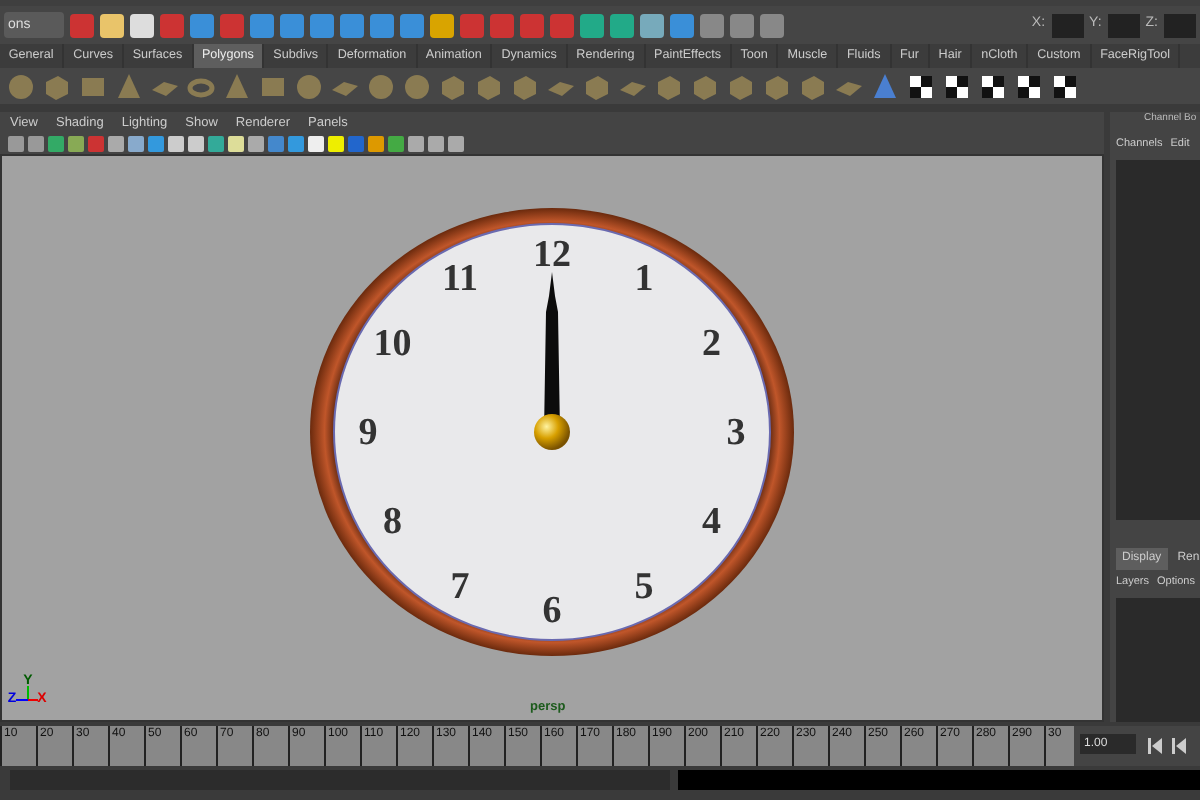  I want to click on skip-to-start-icon, so click(1154, 746).